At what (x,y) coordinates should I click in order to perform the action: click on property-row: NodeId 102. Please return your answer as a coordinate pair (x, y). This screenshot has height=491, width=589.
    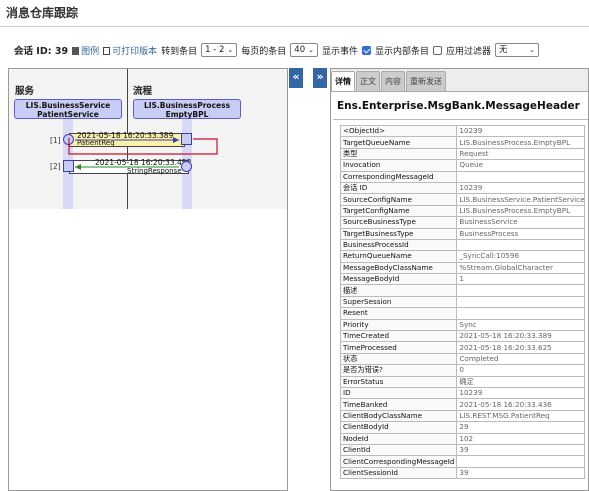
    Looking at the image, I should click on (462, 438).